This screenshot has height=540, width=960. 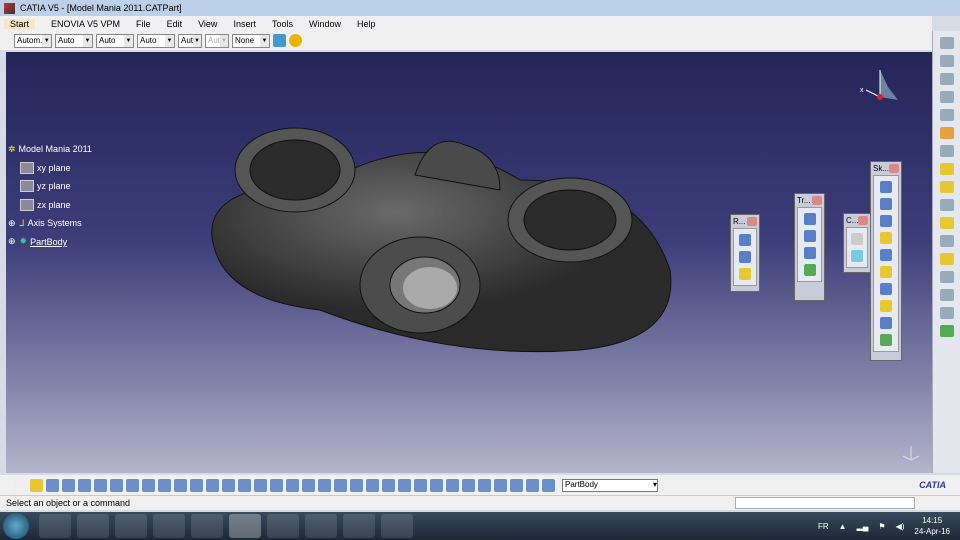 I want to click on tree-item-axis-systems: ⊕ ⅃ Axis Systems, so click(x=50, y=223).